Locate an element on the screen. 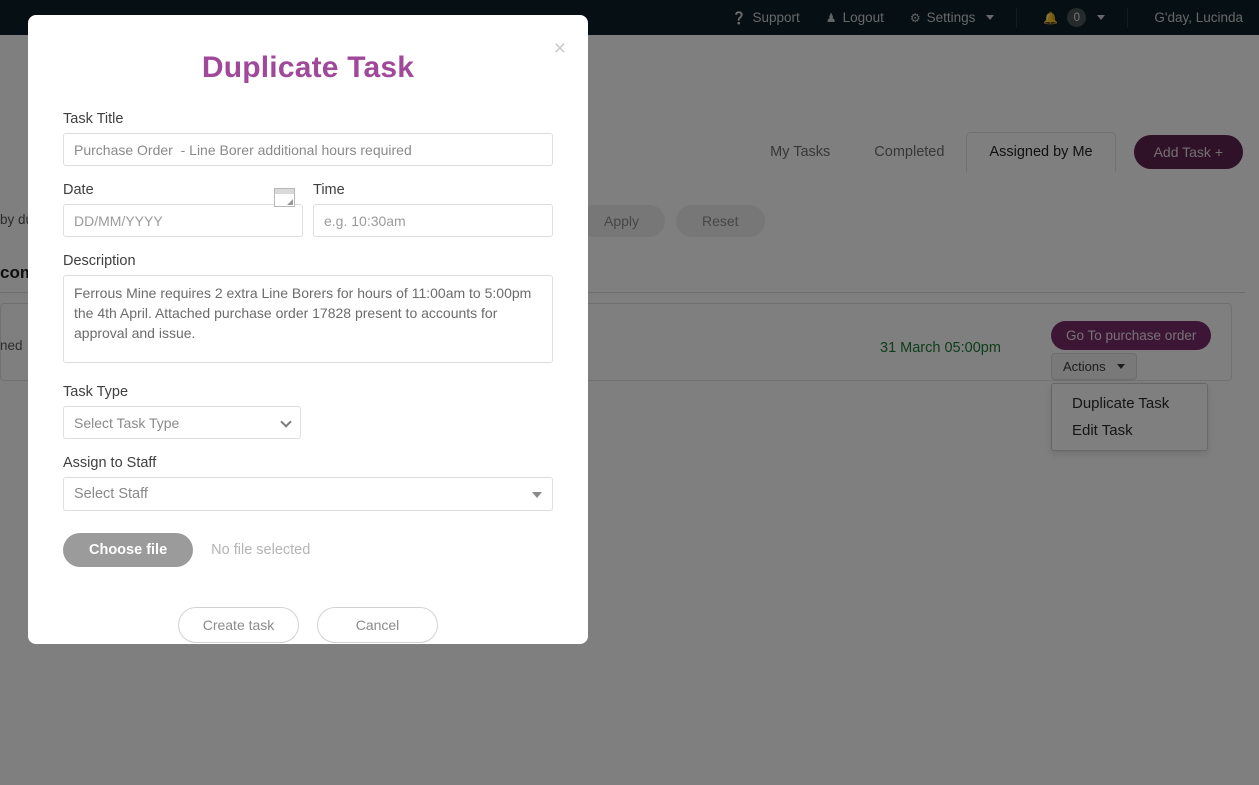 Image resolution: width=1259 pixels, height=785 pixels. task-type-select-wrapper: Select Task Type is located at coordinates (182, 422).